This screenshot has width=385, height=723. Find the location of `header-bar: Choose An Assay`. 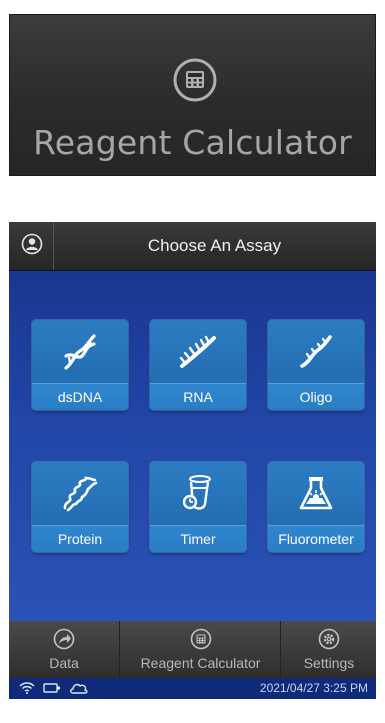

header-bar: Choose An Assay is located at coordinates (192, 246).